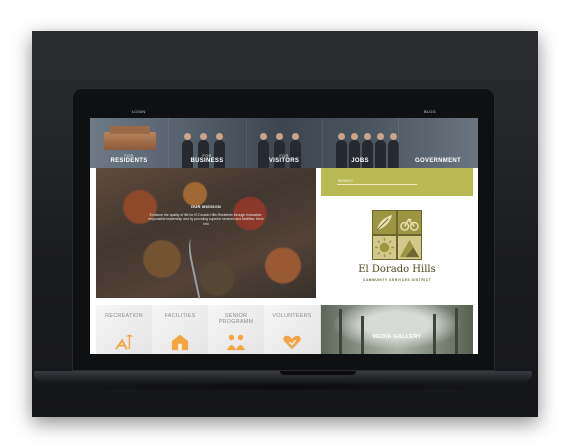 Image resolution: width=568 pixels, height=447 pixels. Describe the element at coordinates (360, 143) in the screenshot. I see `nav-jobs: JOBS` at that location.